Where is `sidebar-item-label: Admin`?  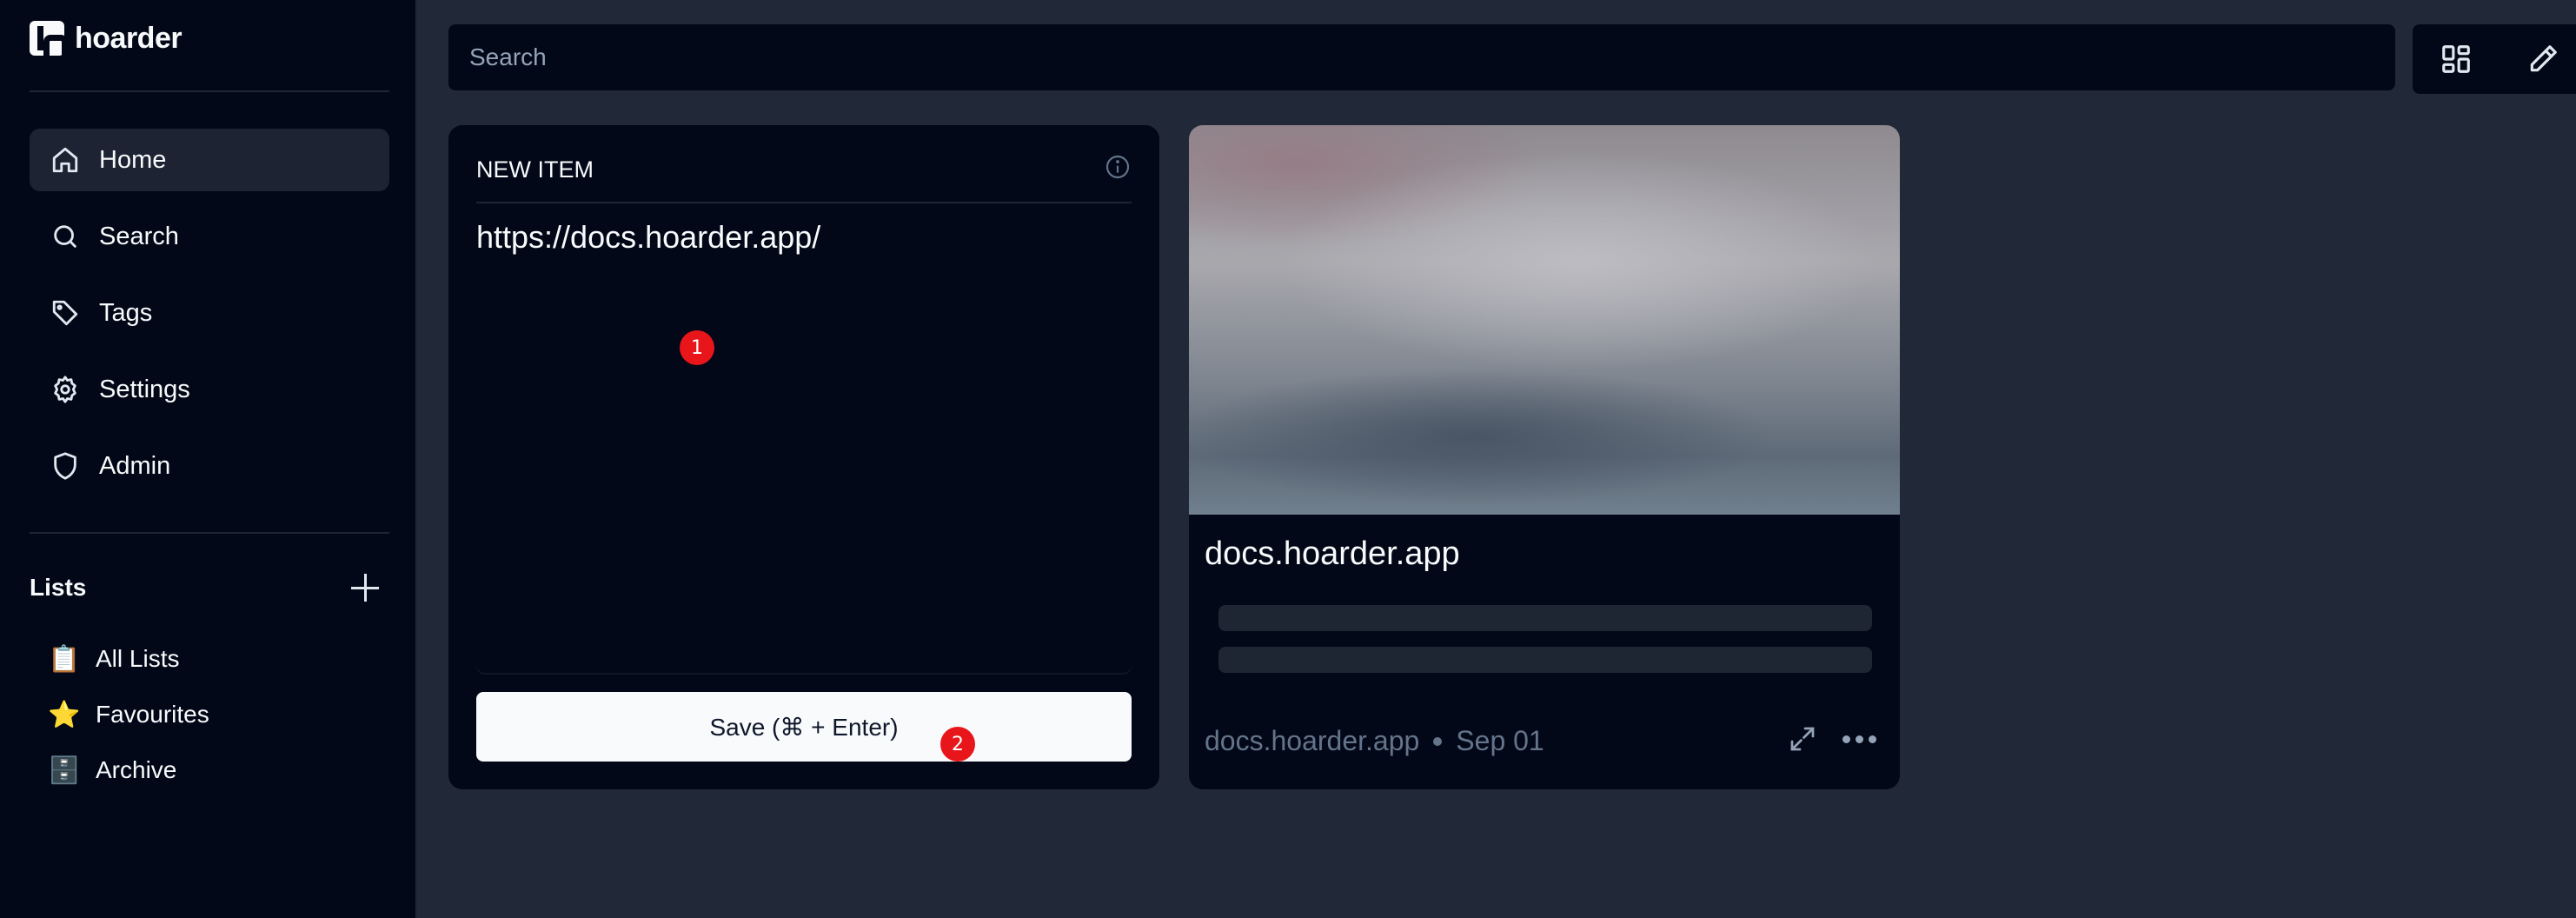
sidebar-item-label: Admin is located at coordinates (135, 465).